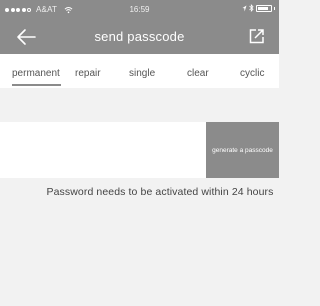 The width and height of the screenshot is (320, 306). What do you see at coordinates (274, 8) in the screenshot?
I see `battery-tip` at bounding box center [274, 8].